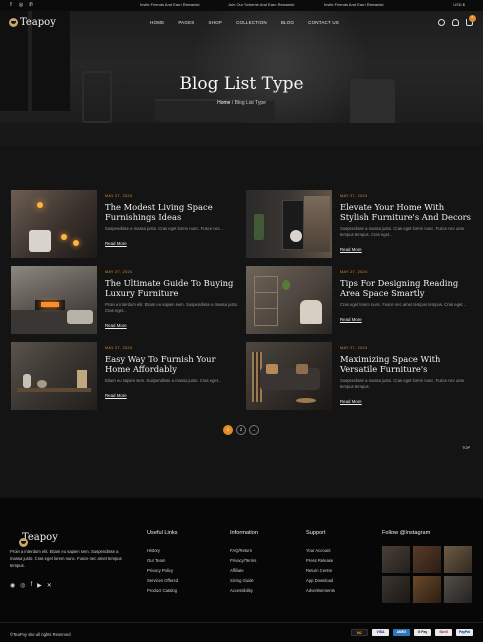 This screenshot has width=483, height=642. Describe the element at coordinates (49, 585) in the screenshot. I see `x-twitter-icon: ✕` at that location.